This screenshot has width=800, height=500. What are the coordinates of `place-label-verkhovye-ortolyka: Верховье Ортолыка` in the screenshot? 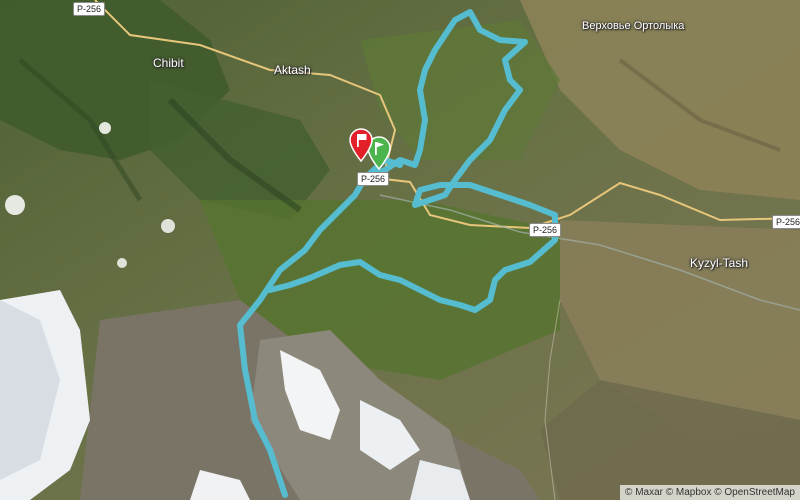 It's located at (633, 26).